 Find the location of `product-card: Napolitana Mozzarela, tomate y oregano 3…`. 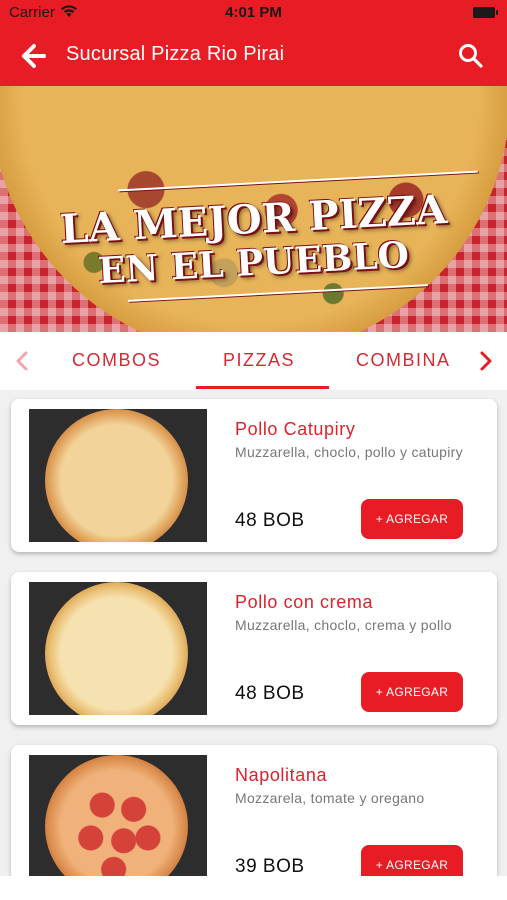

product-card: Napolitana Mozzarela, tomate y oregano 3… is located at coordinates (254, 810).